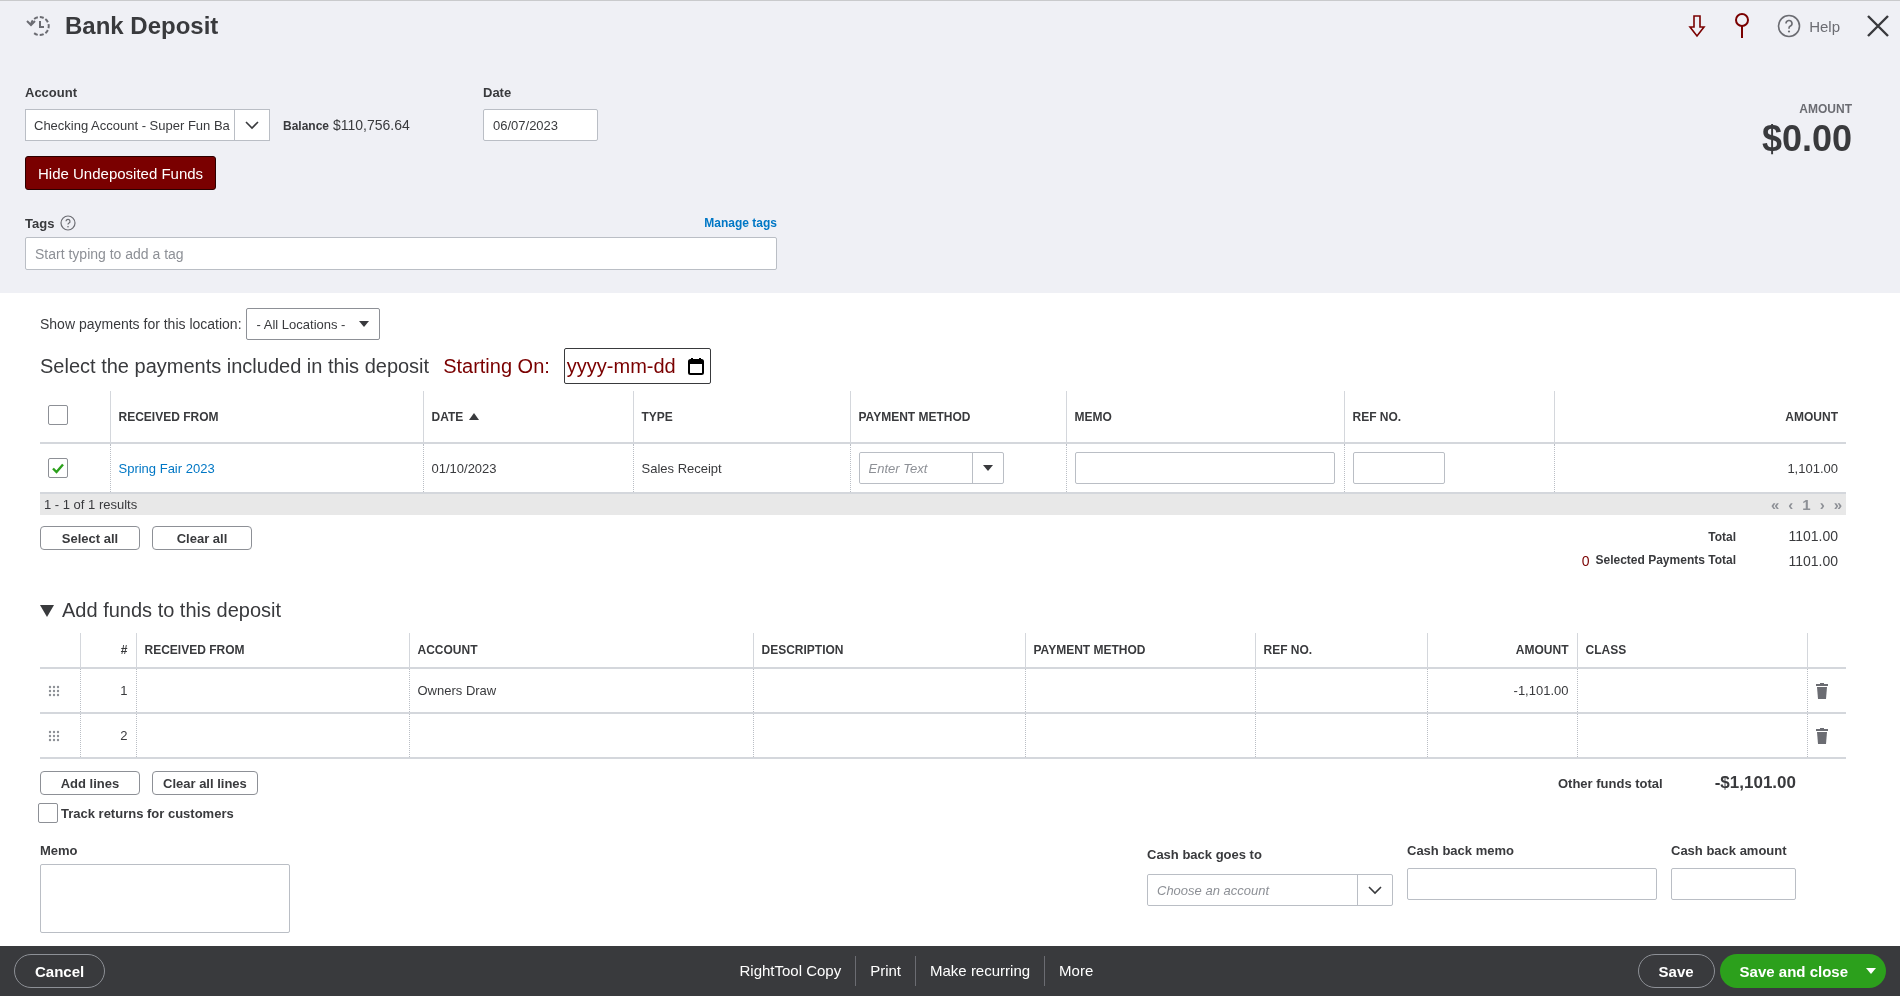 The width and height of the screenshot is (1900, 996). I want to click on table-cell: Owners Draw, so click(581, 690).